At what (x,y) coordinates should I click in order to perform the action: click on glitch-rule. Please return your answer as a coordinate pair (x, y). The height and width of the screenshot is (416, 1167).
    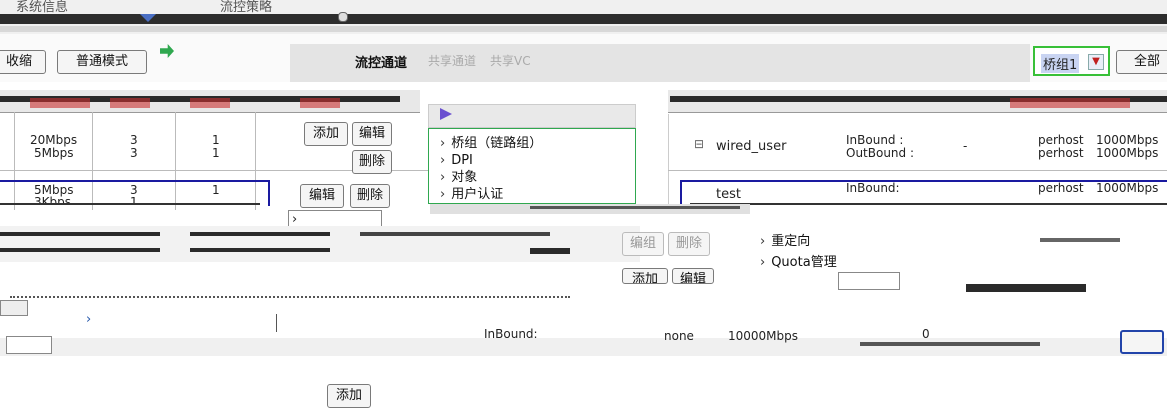
    Looking at the image, I should click on (1026, 288).